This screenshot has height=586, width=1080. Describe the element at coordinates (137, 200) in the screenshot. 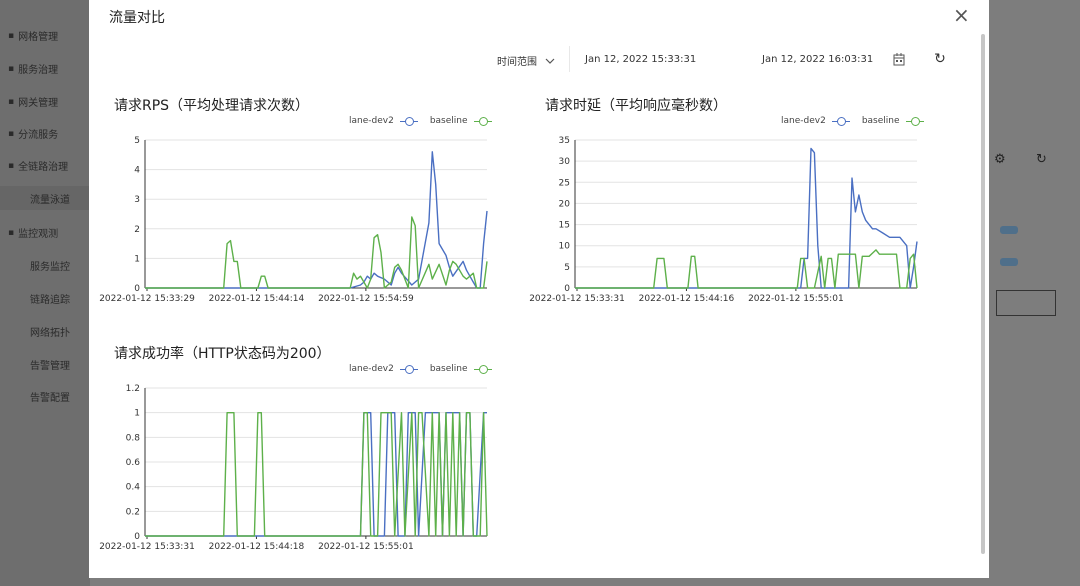

I see `y-tick-label: 3` at that location.